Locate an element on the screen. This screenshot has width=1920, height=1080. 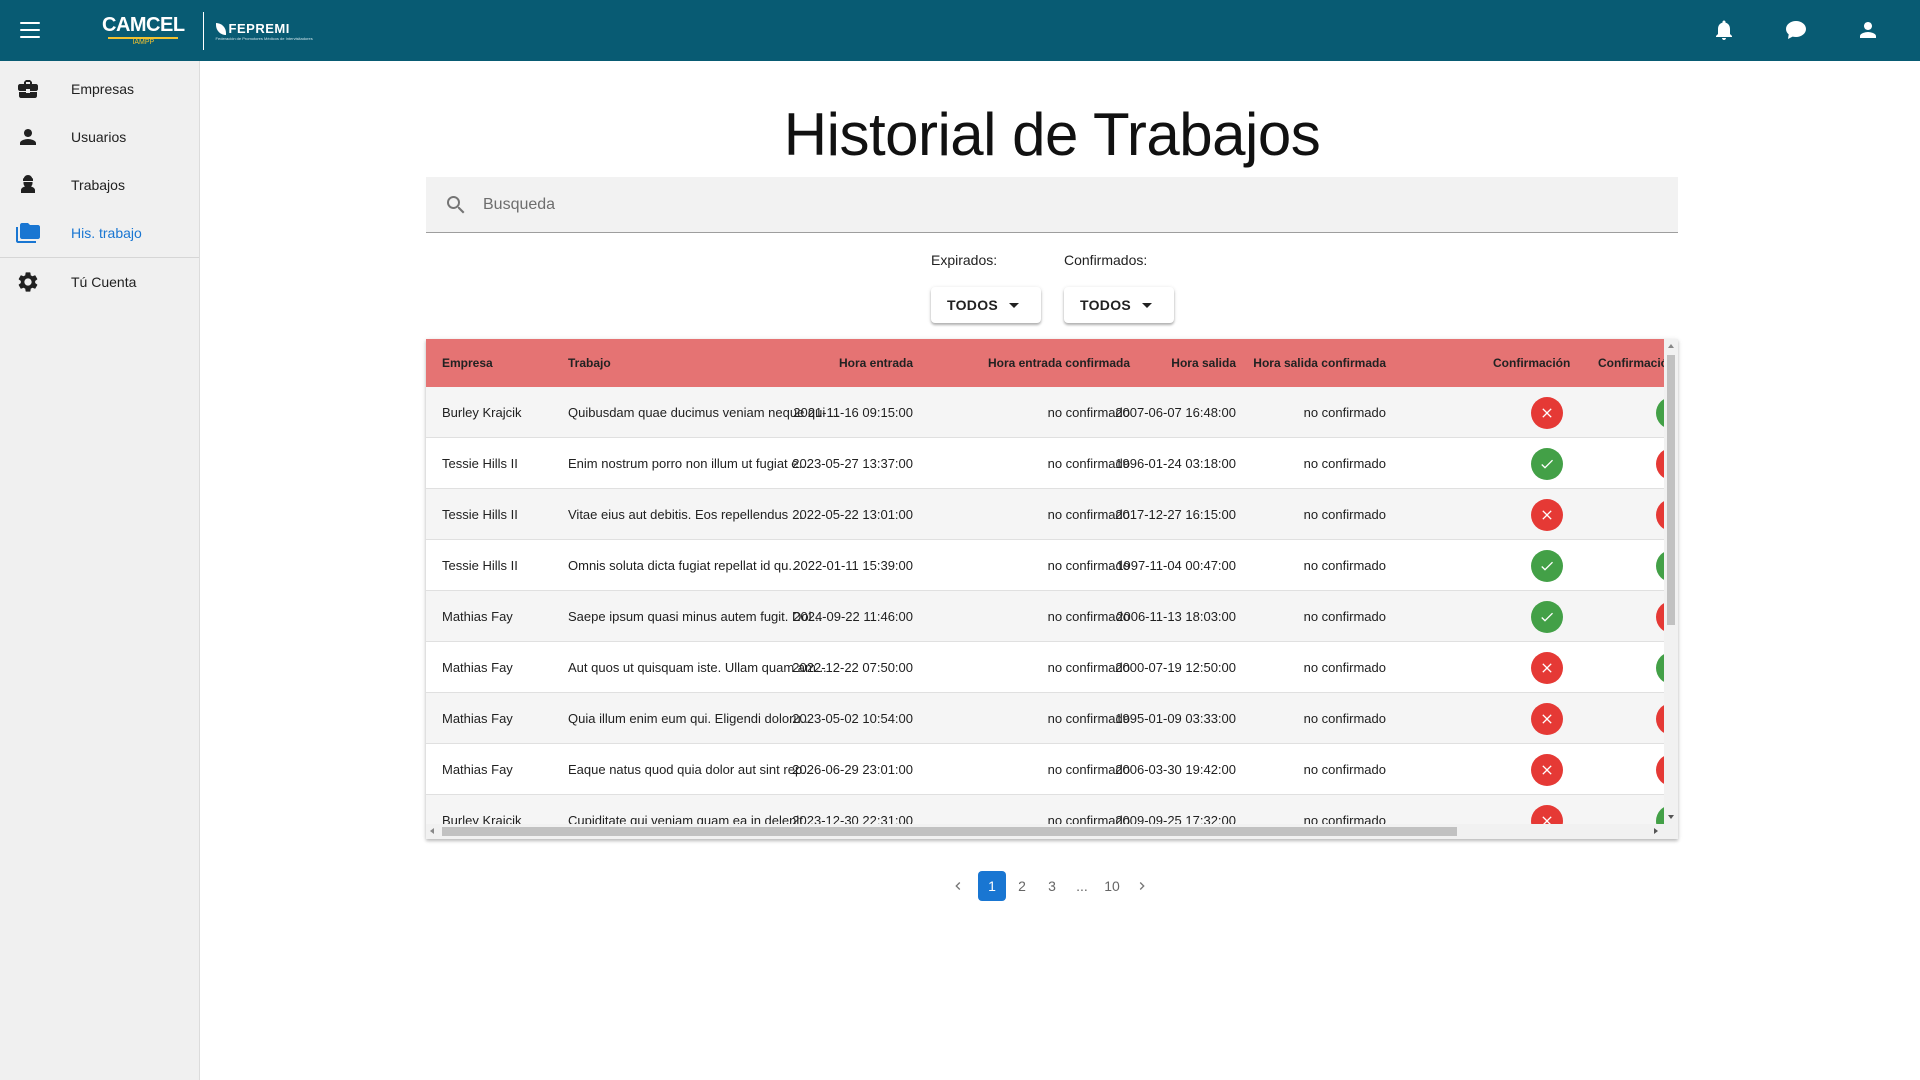
cell-hora-entrada: 2023-05-02 10:54:00 is located at coordinates (852, 718).